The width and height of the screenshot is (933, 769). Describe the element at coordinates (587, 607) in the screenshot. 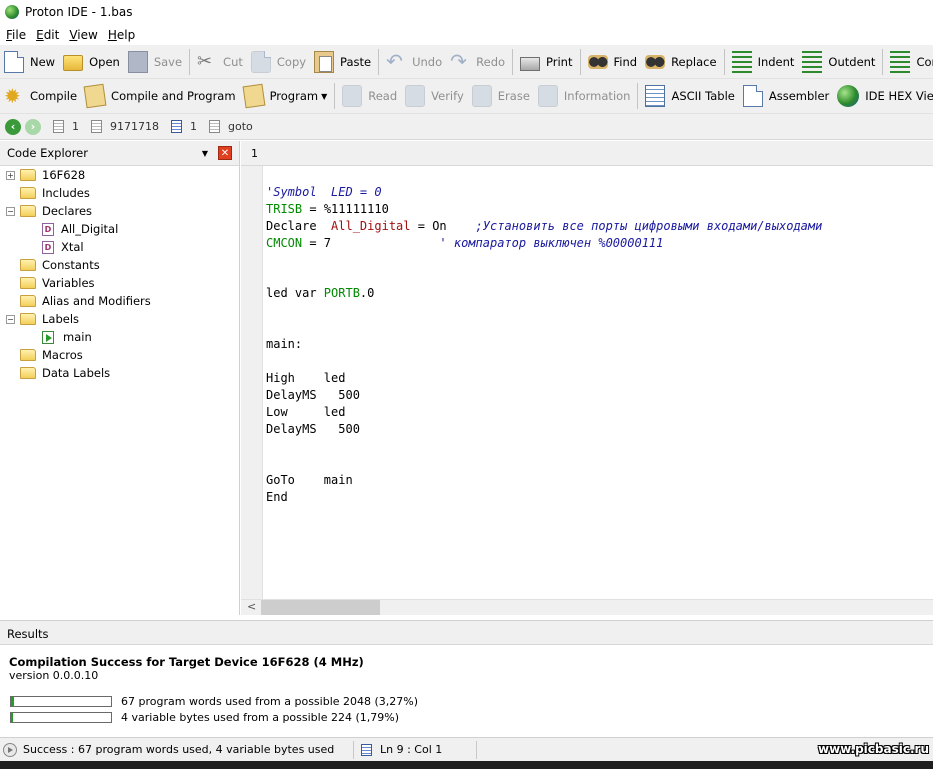

I see `horizontal-scrollbar: <` at that location.